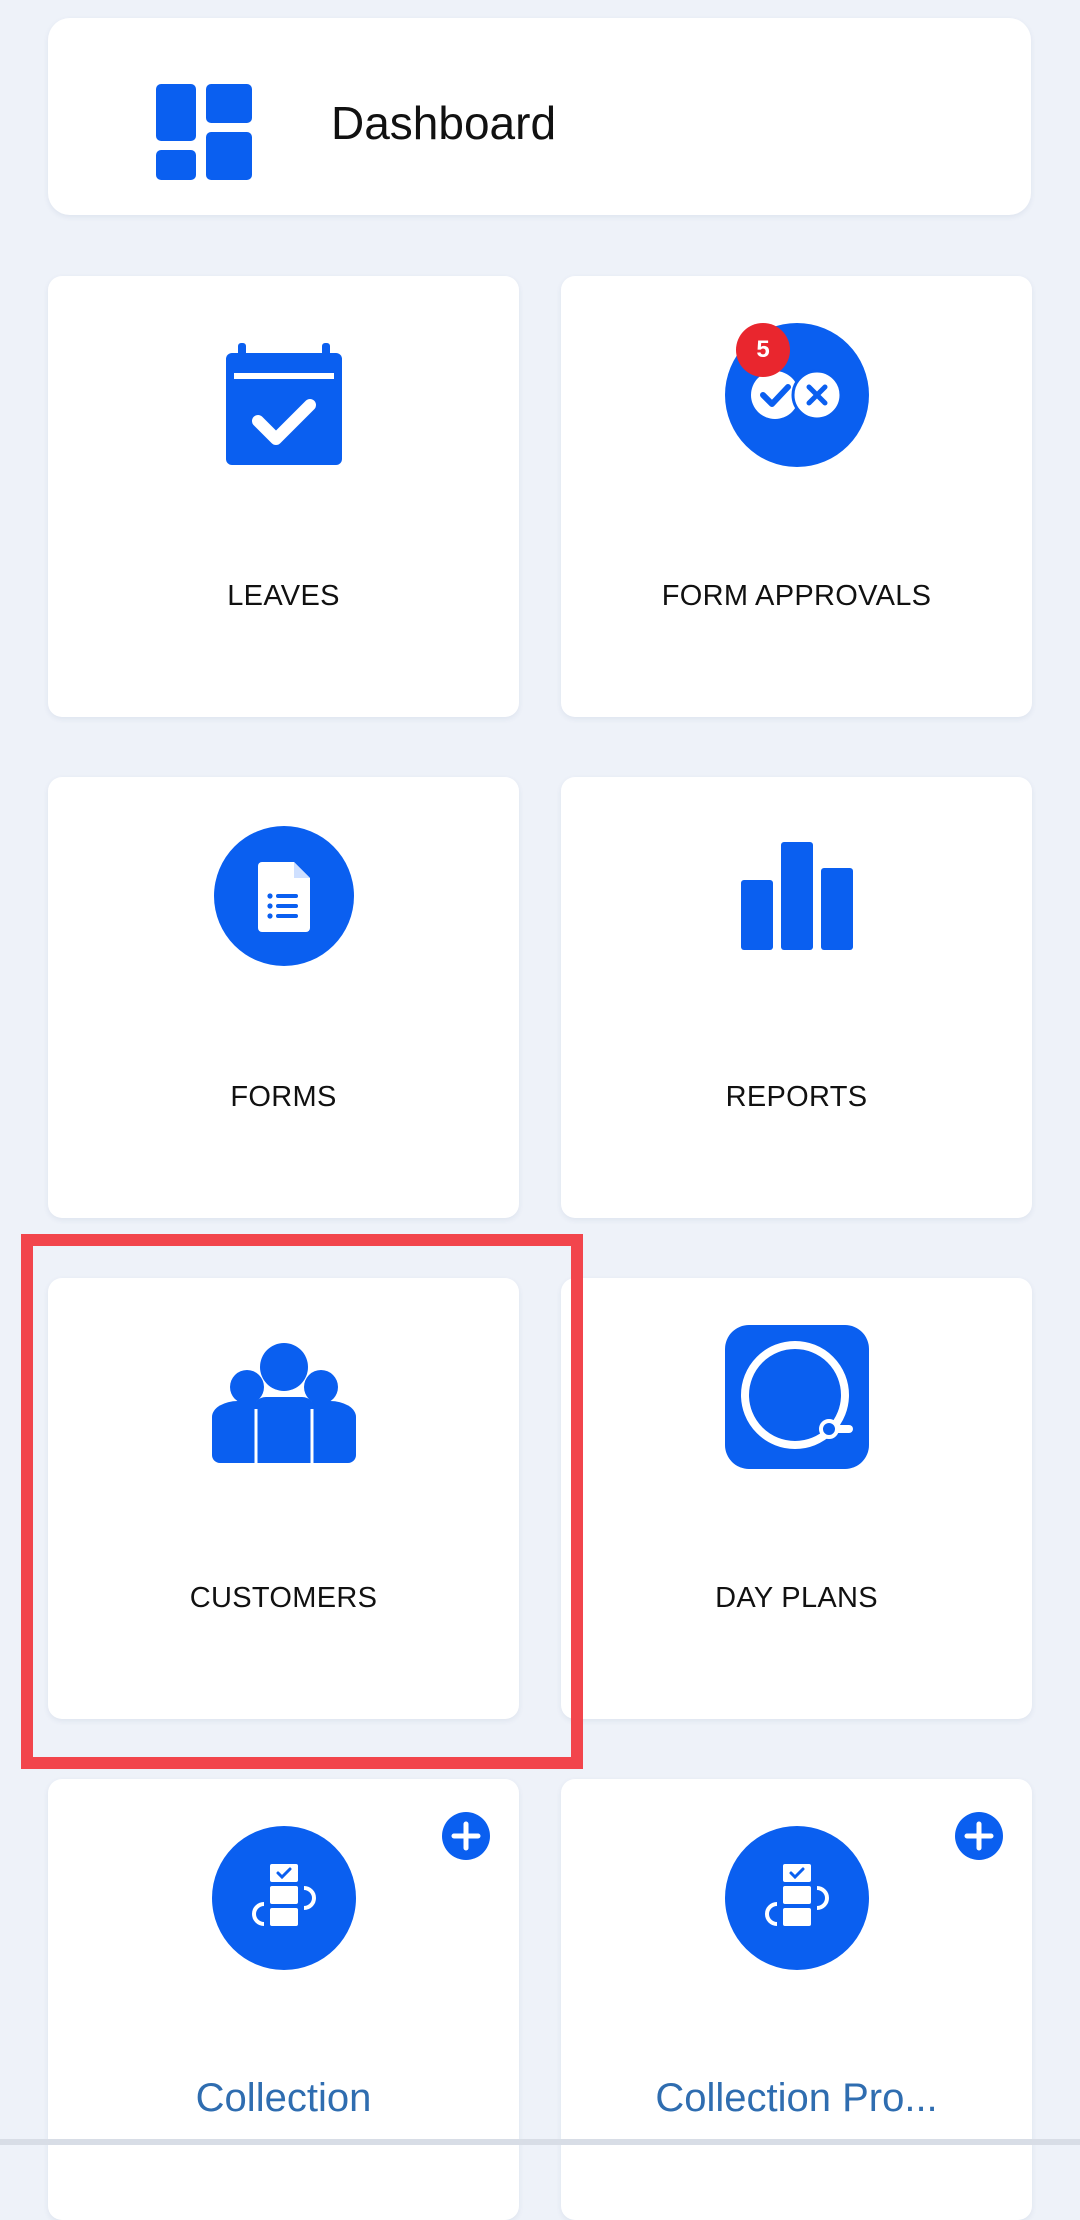 This screenshot has height=2220, width=1080. I want to click on calendar-check-icon, so click(283, 404).